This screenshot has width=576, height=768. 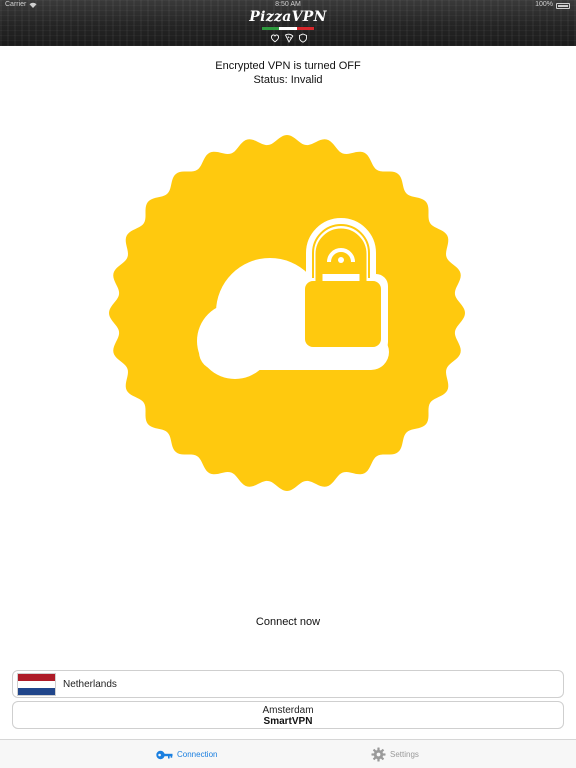 I want to click on tab-settings: Settings, so click(x=395, y=754).